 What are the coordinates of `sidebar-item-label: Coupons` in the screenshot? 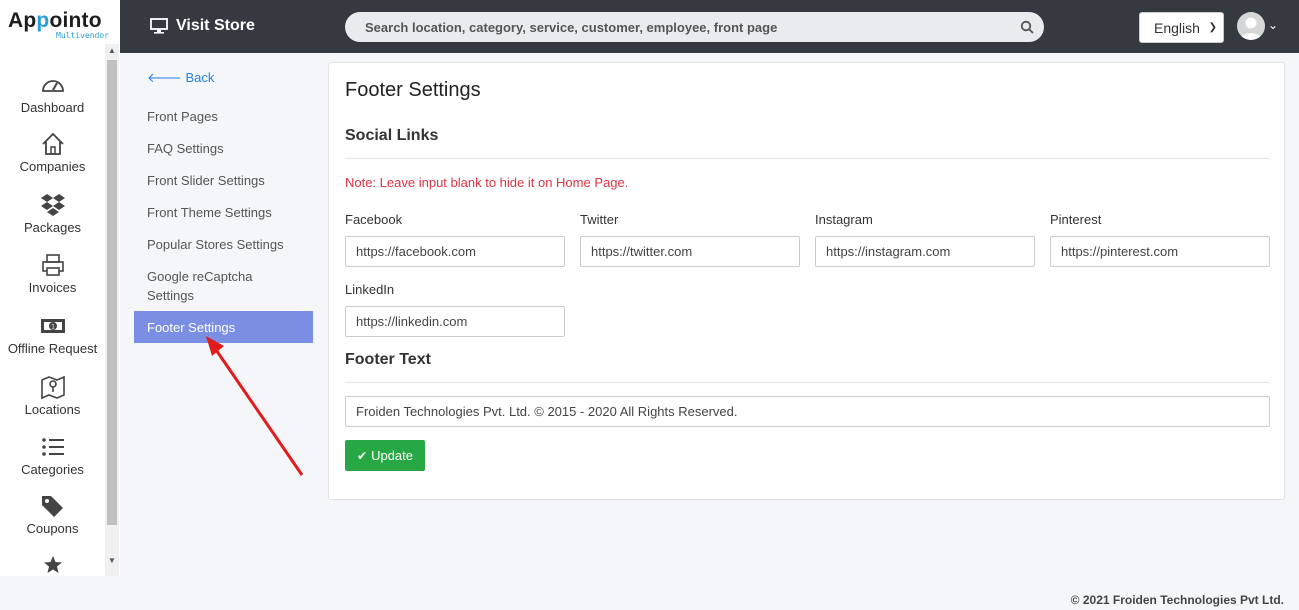 It's located at (52, 528).